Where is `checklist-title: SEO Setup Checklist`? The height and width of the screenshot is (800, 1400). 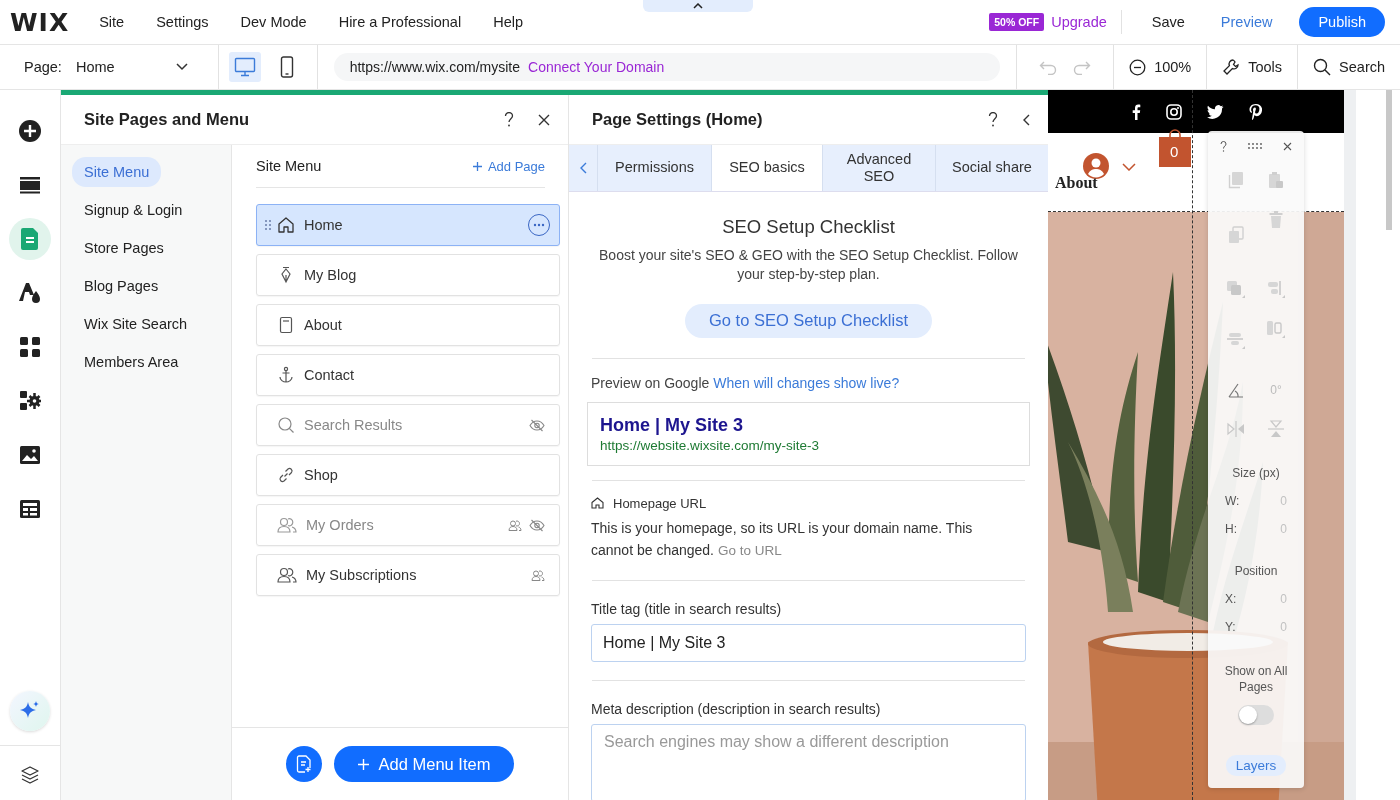
checklist-title: SEO Setup Checklist is located at coordinates (808, 227).